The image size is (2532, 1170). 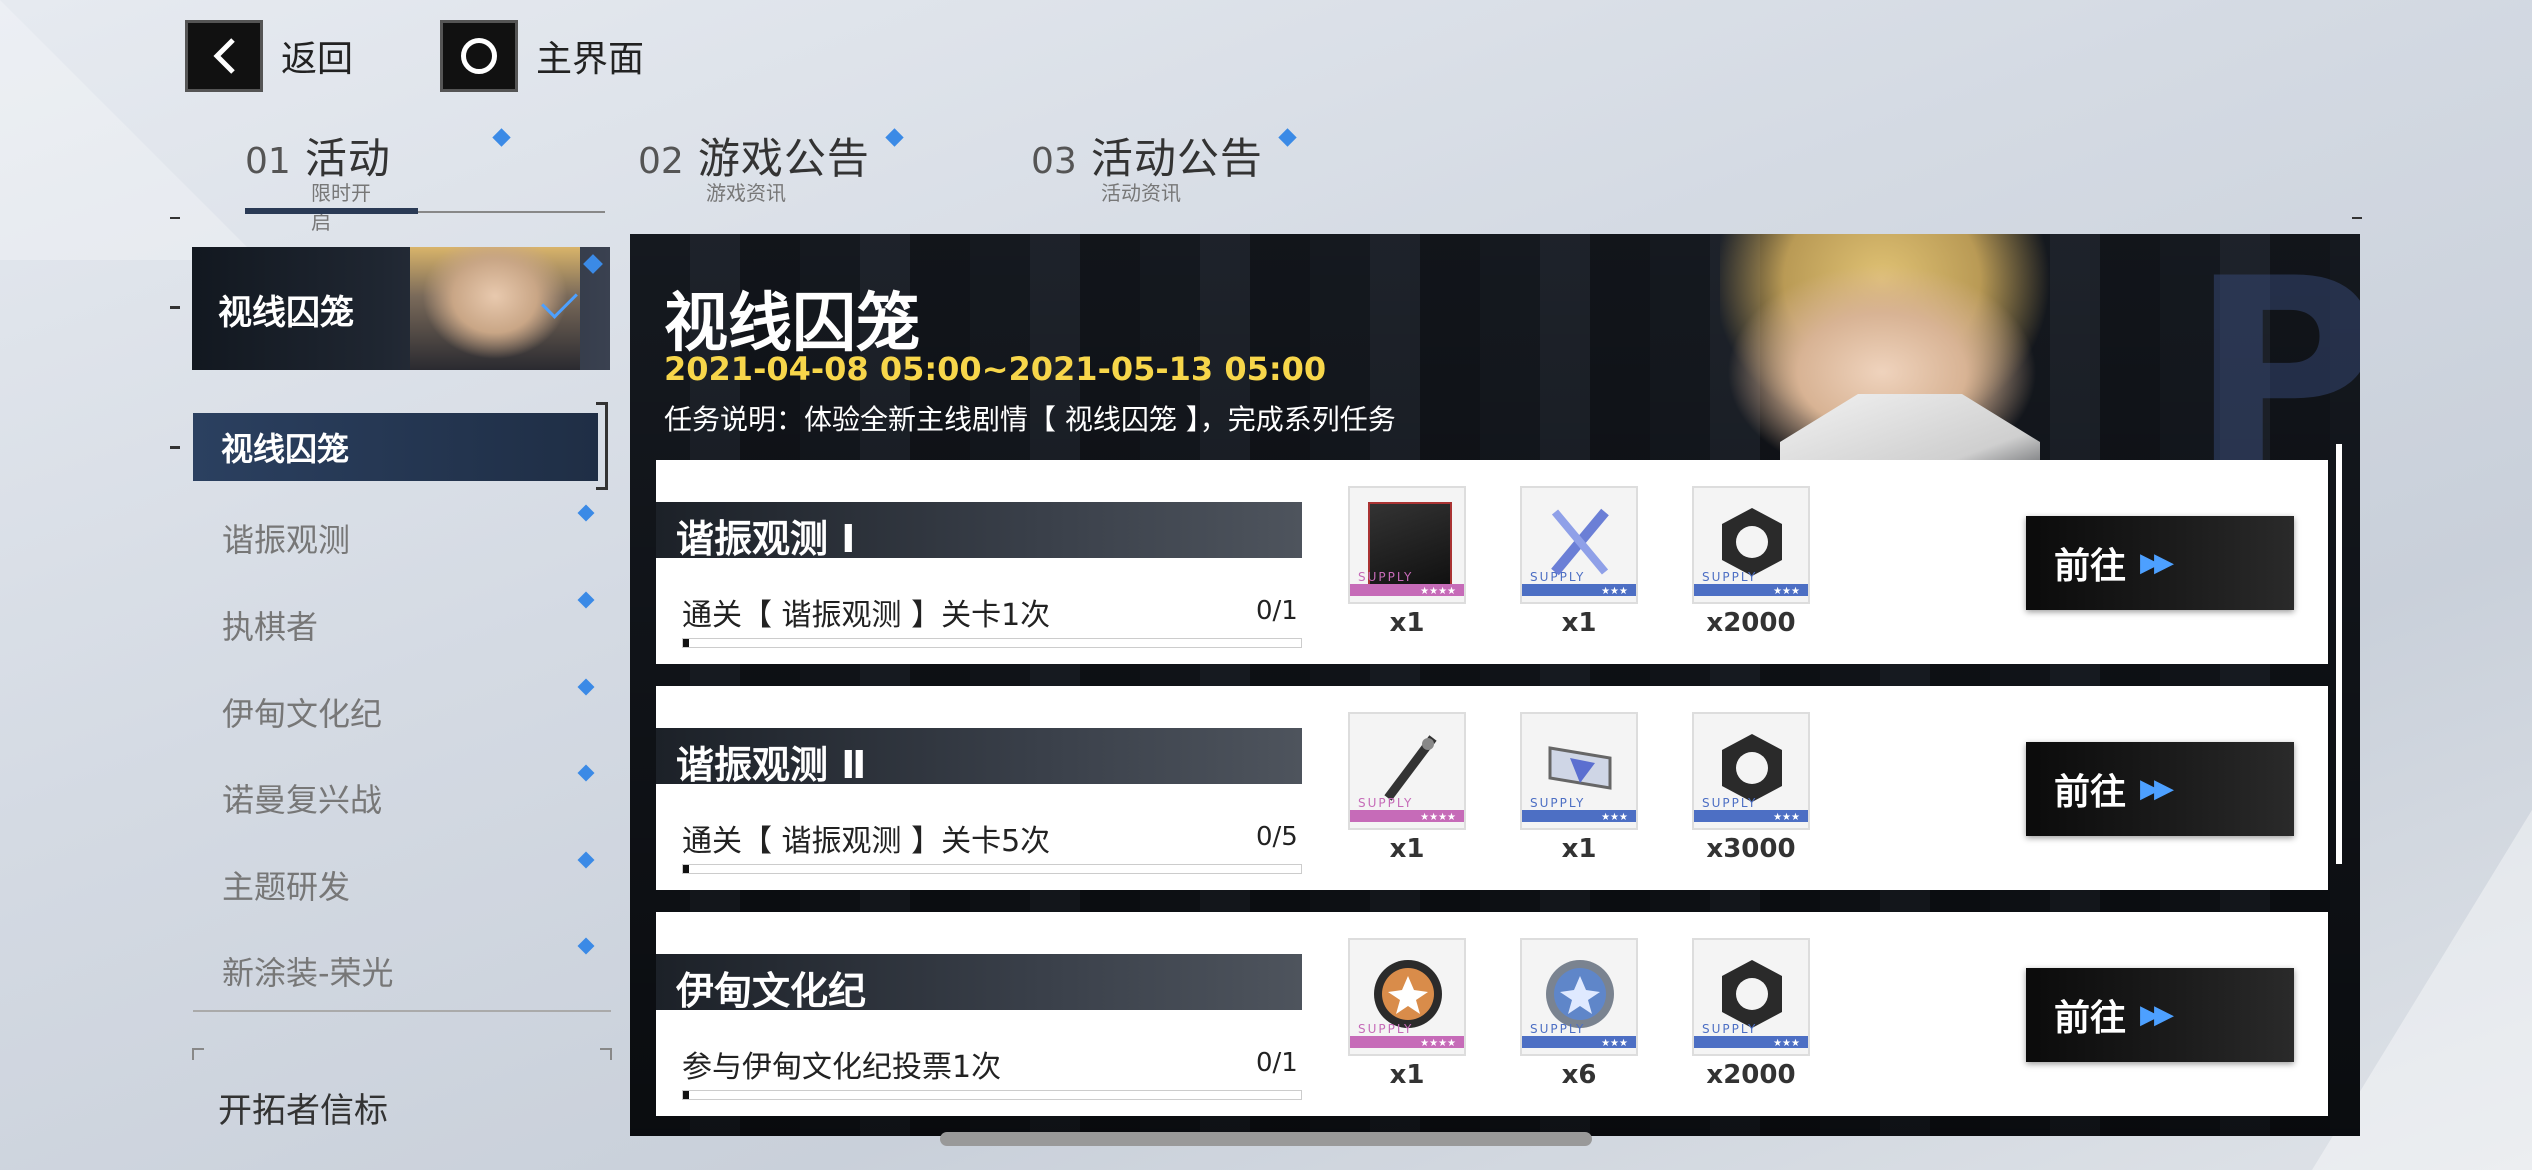 I want to click on sidebar-item: 伊甸文化纪, so click(x=302, y=712).